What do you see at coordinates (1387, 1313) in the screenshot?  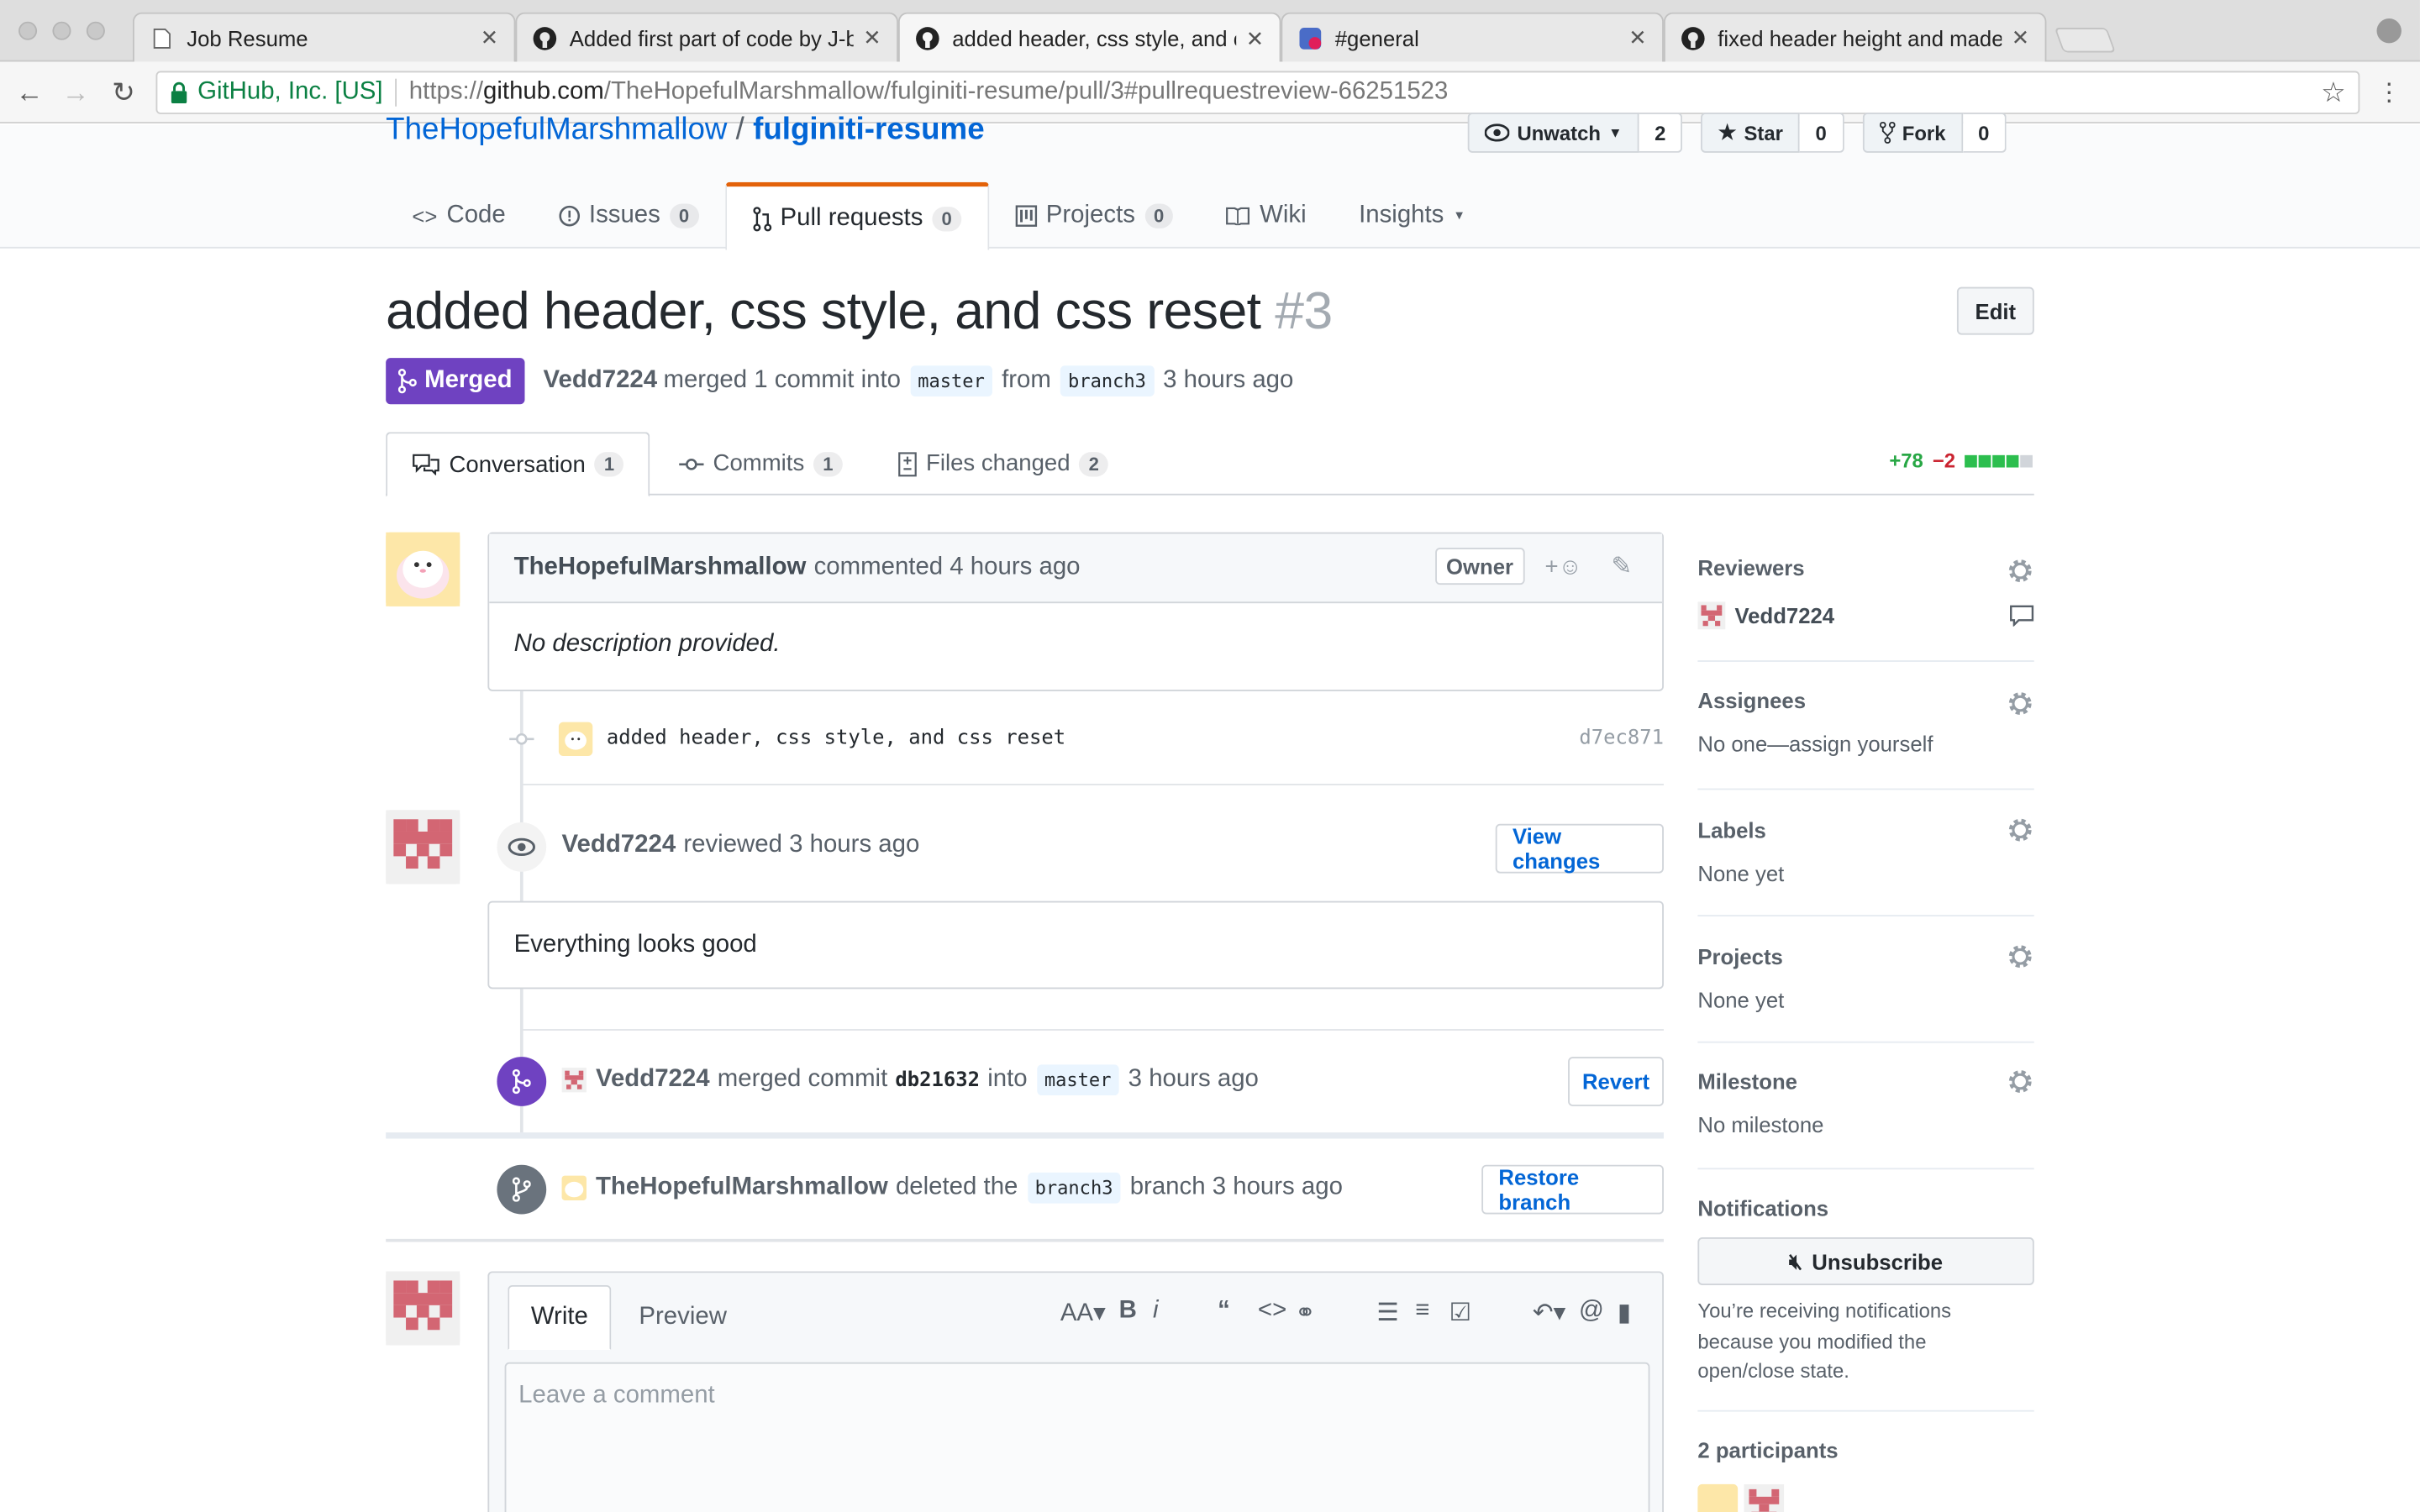 I see `unordered-list-icon: ☰` at bounding box center [1387, 1313].